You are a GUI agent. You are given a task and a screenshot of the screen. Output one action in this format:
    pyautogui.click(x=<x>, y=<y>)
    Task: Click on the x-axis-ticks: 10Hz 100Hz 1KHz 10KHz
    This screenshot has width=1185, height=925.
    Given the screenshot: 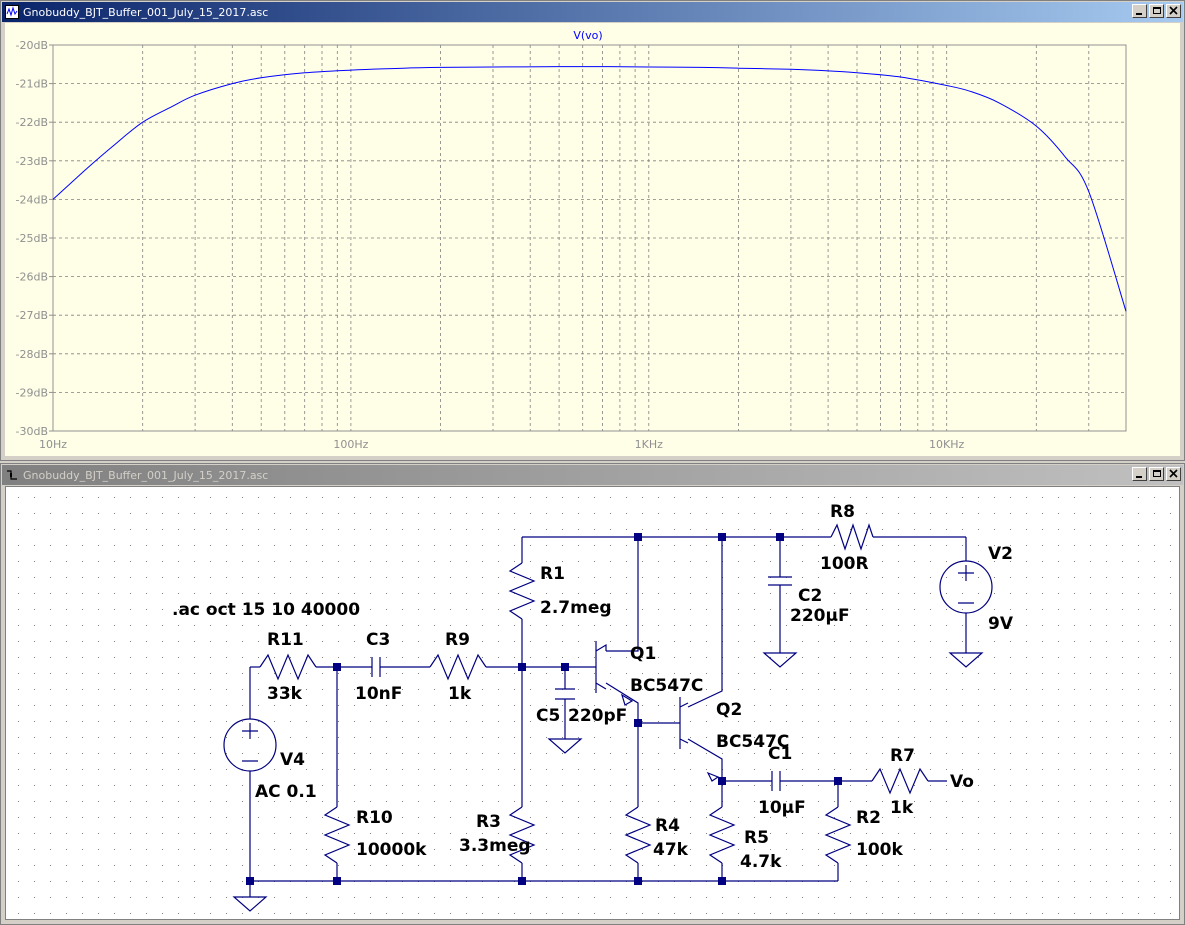 What is the action you would take?
    pyautogui.click(x=502, y=444)
    